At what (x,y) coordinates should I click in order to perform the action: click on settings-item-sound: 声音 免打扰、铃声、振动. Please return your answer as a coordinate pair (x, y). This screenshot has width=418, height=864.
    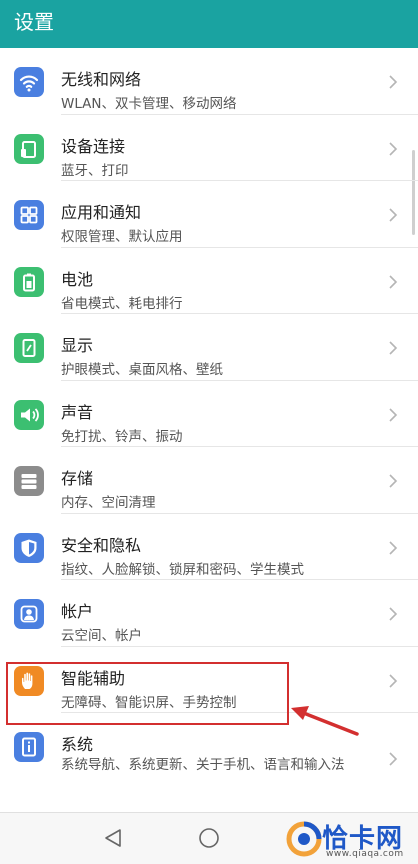
    Looking at the image, I should click on (209, 414).